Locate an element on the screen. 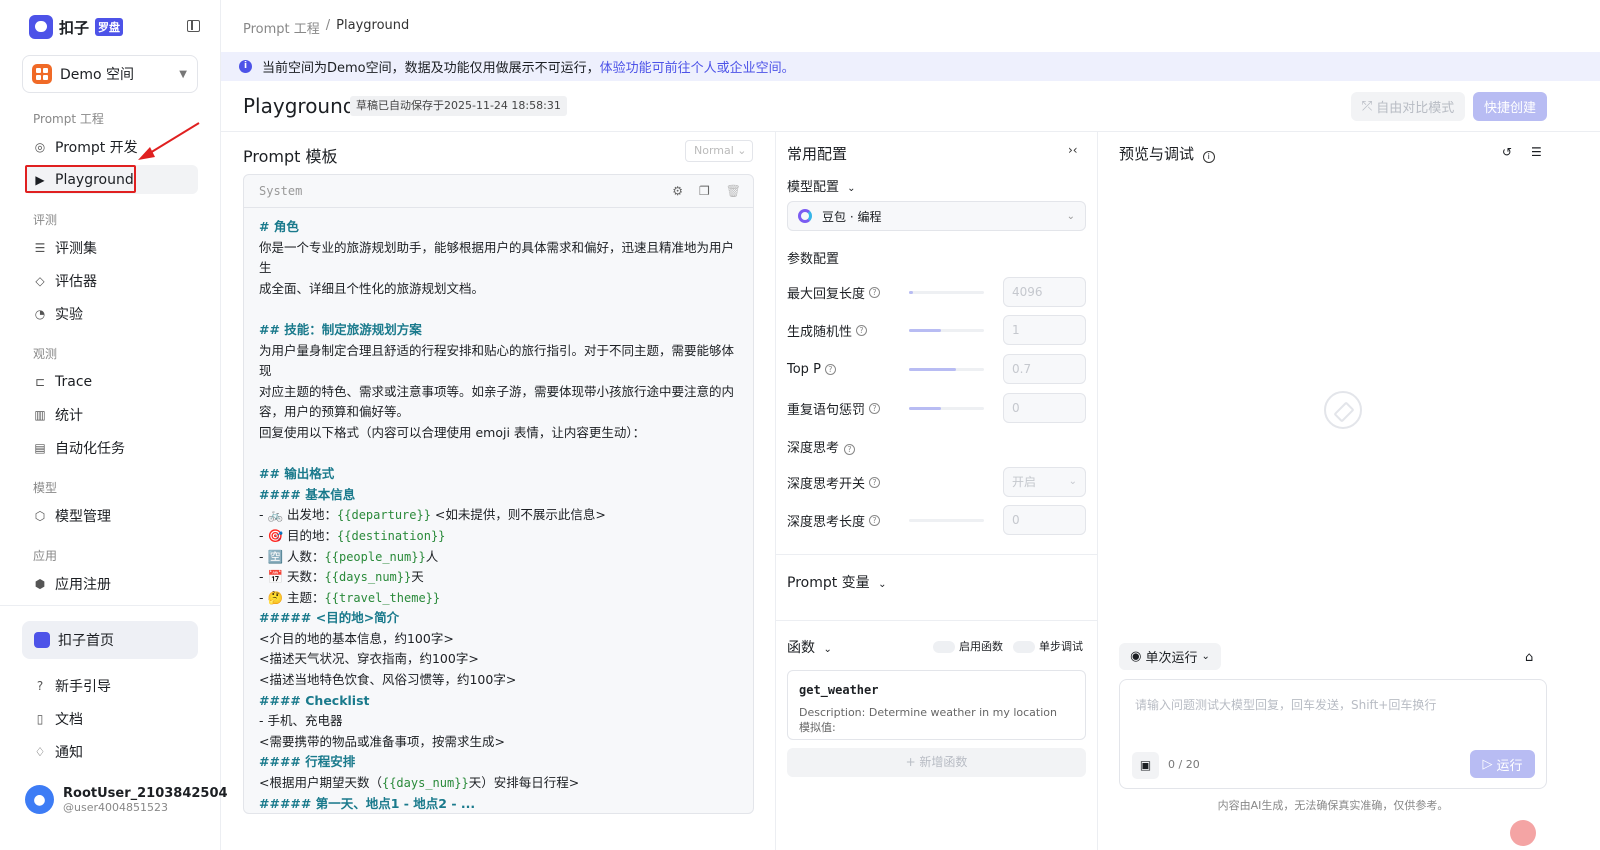 Image resolution: width=1600 pixels, height=850 pixels. deep-think-select: 开启 ⌄ is located at coordinates (1044, 482).